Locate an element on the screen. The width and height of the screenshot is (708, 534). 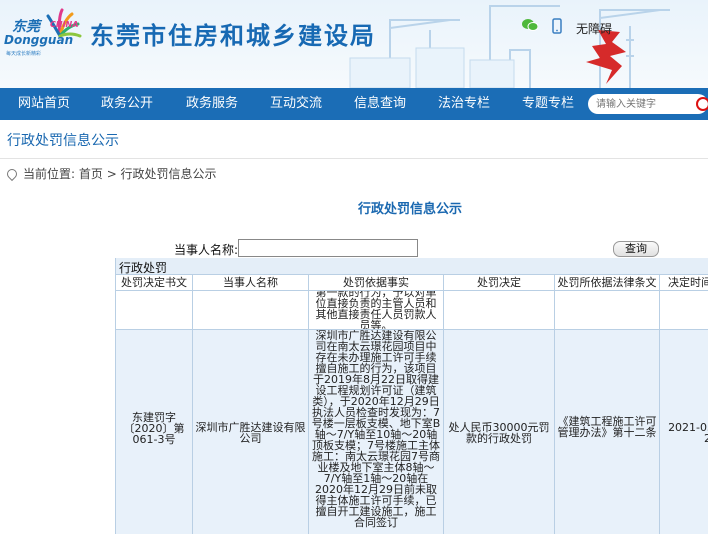
main-nav: 网站首页 政务公开 政务服务 互动交流 信息查询 法治专栏 专题专栏 is located at coordinates (354, 104).